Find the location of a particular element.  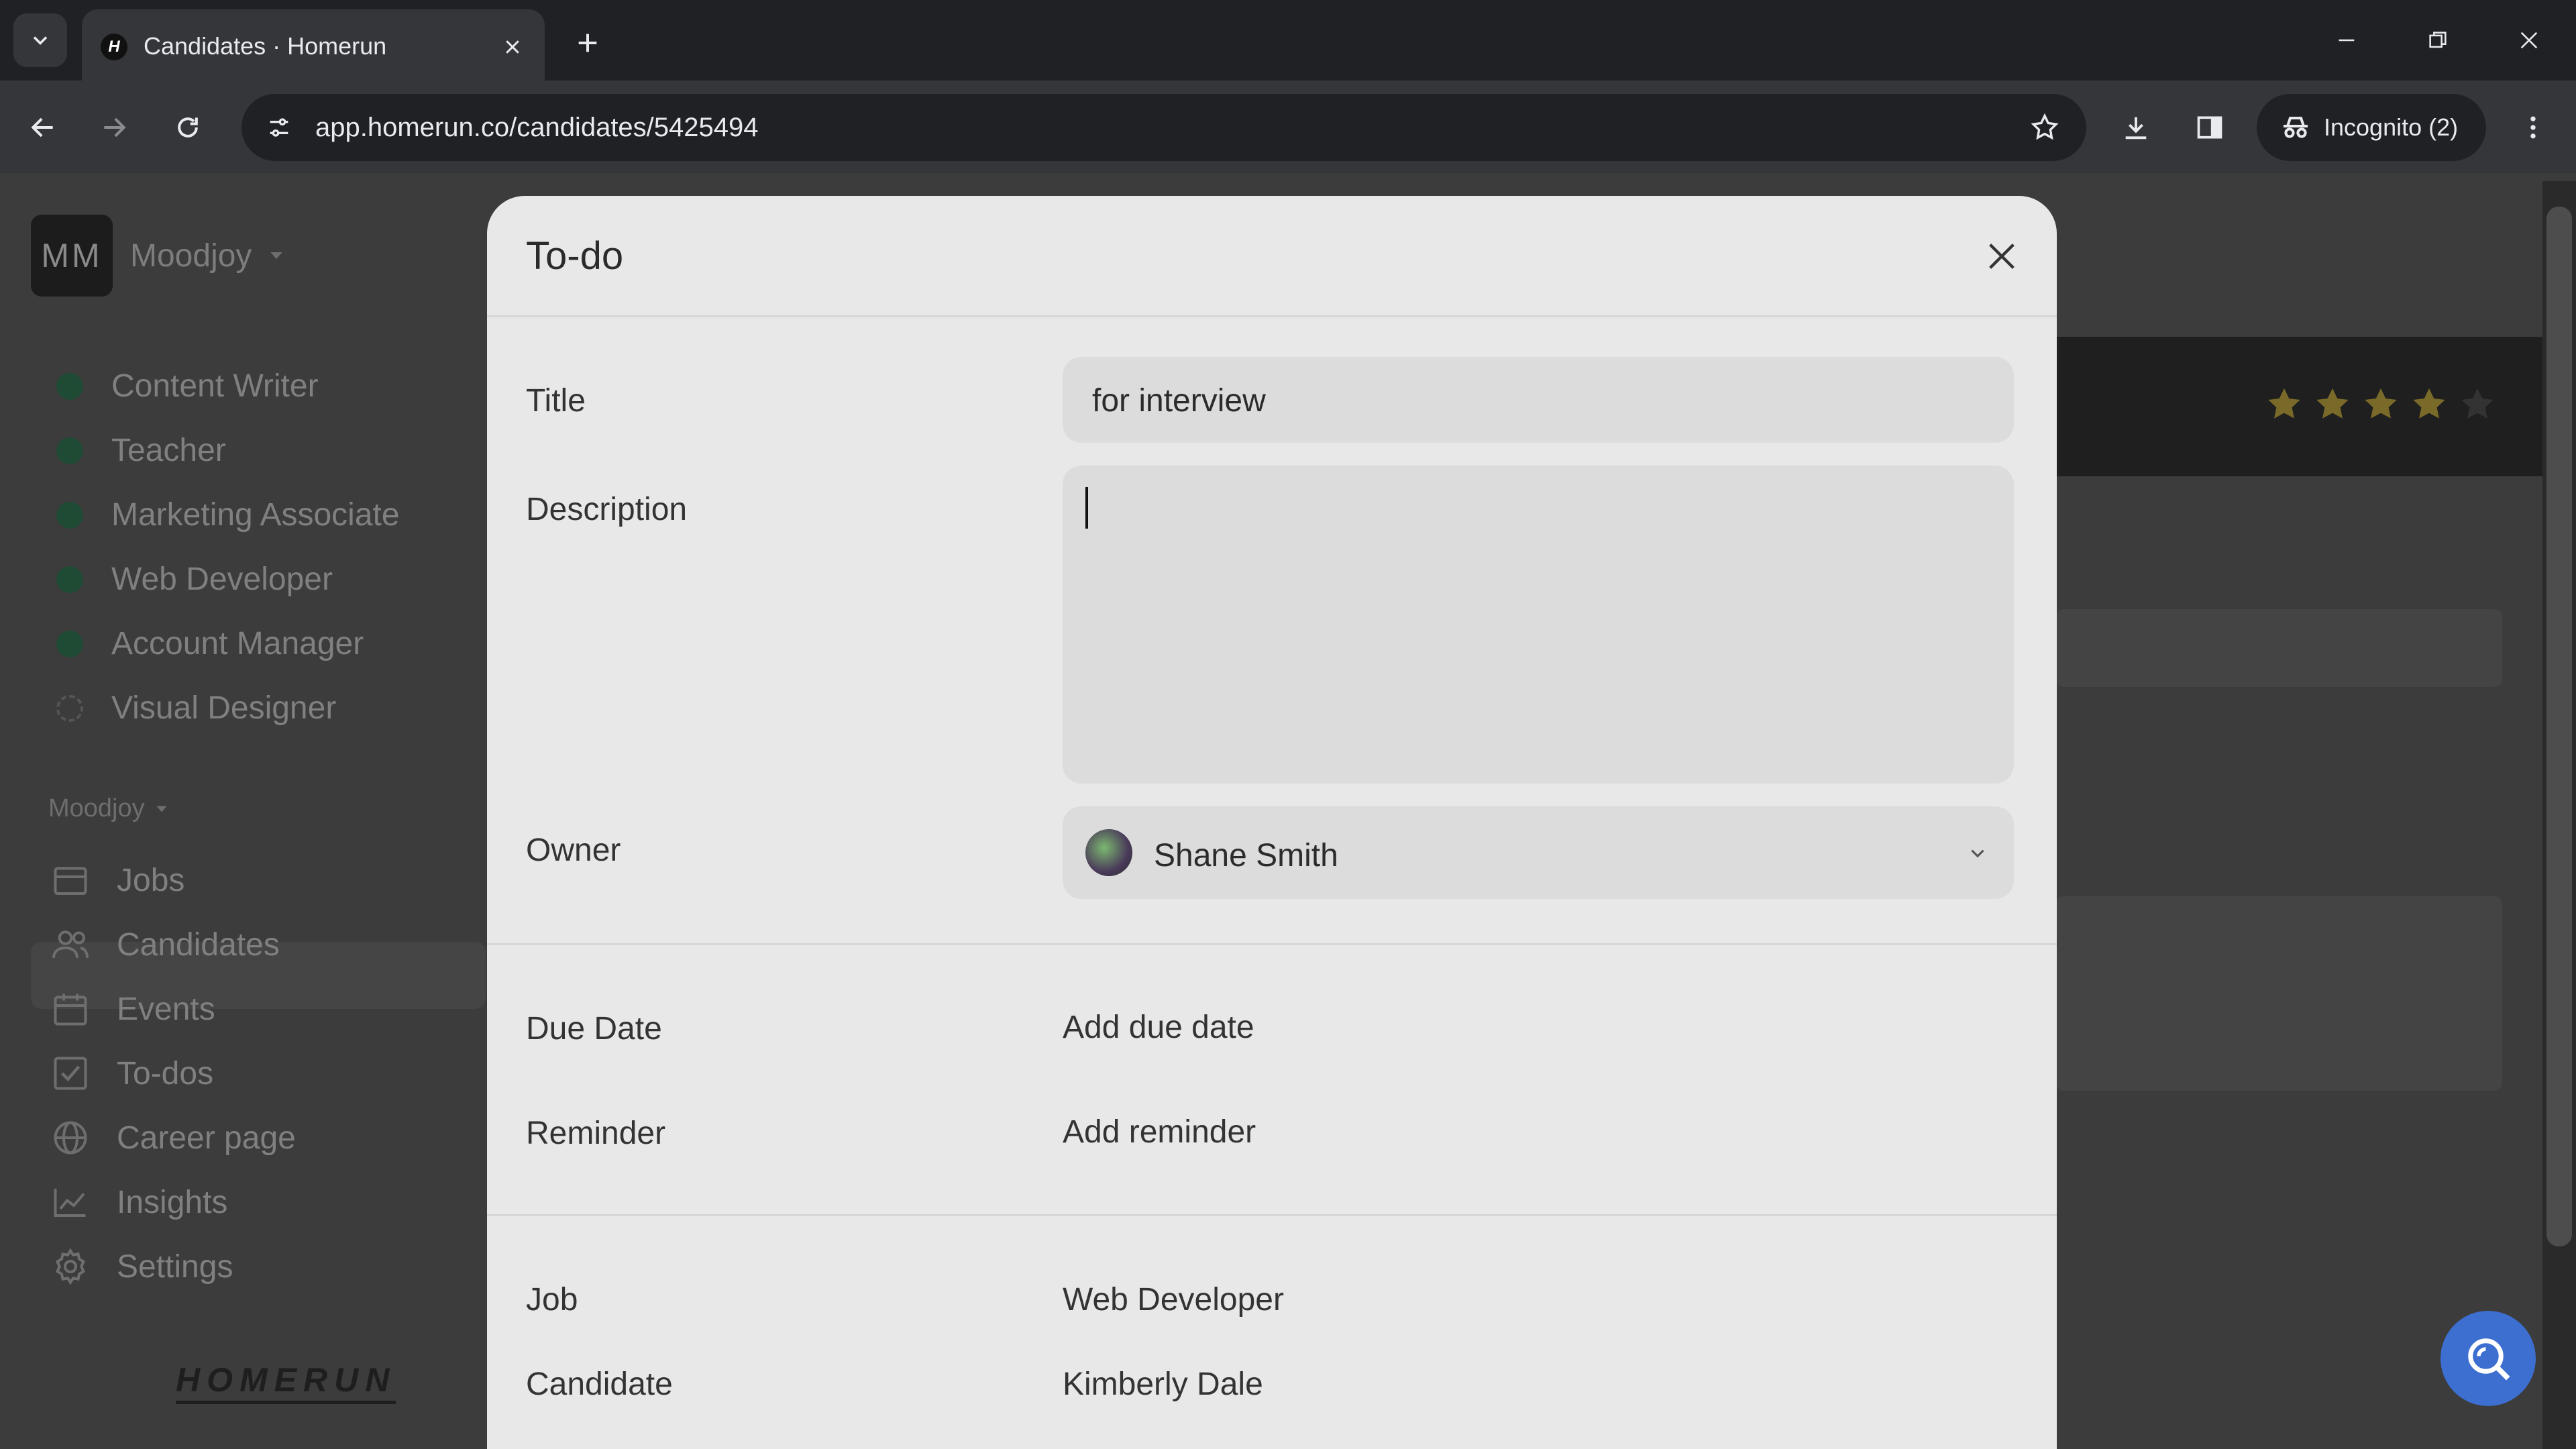

description-textarea is located at coordinates (1538, 625).